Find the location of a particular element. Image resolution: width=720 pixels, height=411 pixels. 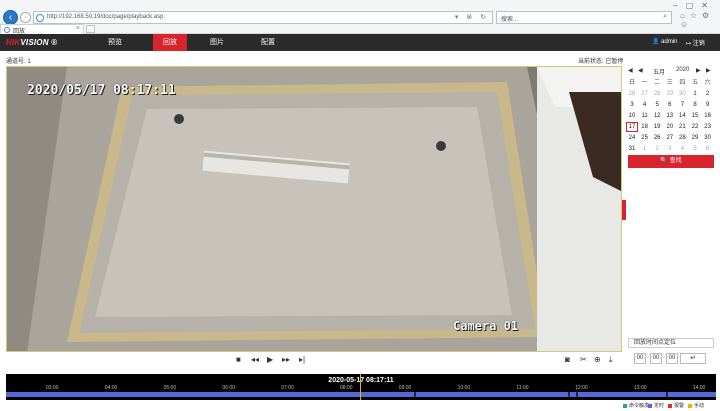

search-icon: ⌕ is located at coordinates (665, 17).